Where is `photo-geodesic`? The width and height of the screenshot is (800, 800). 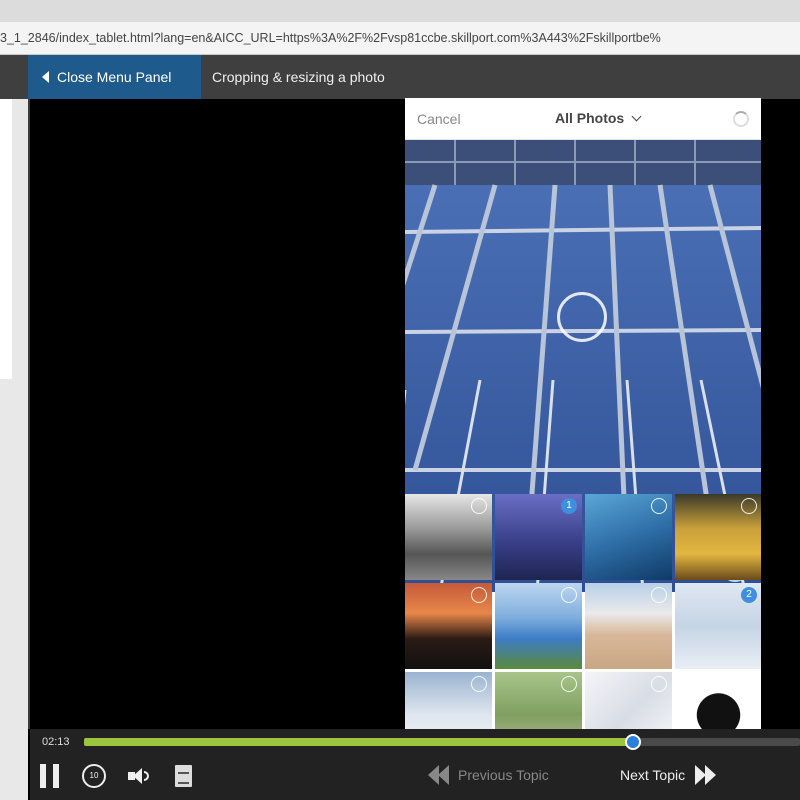 photo-geodesic is located at coordinates (718, 701).